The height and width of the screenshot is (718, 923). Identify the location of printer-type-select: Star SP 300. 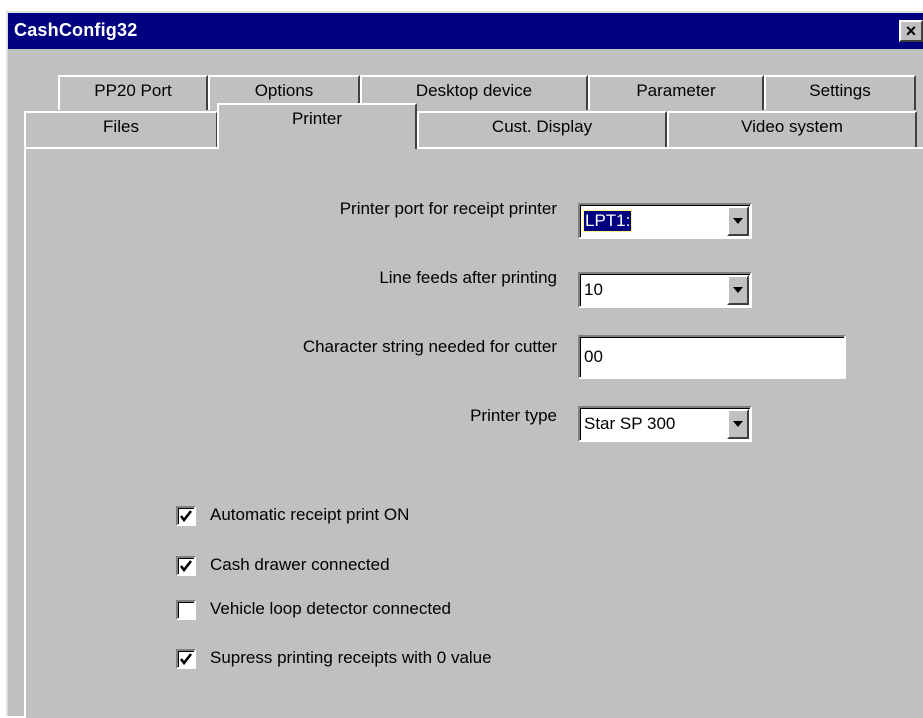
(665, 424).